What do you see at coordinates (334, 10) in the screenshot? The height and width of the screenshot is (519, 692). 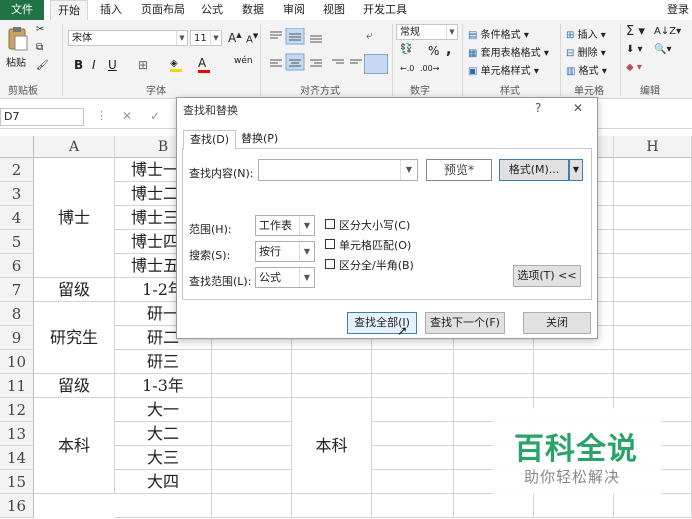 I see `tab-view: 视图` at bounding box center [334, 10].